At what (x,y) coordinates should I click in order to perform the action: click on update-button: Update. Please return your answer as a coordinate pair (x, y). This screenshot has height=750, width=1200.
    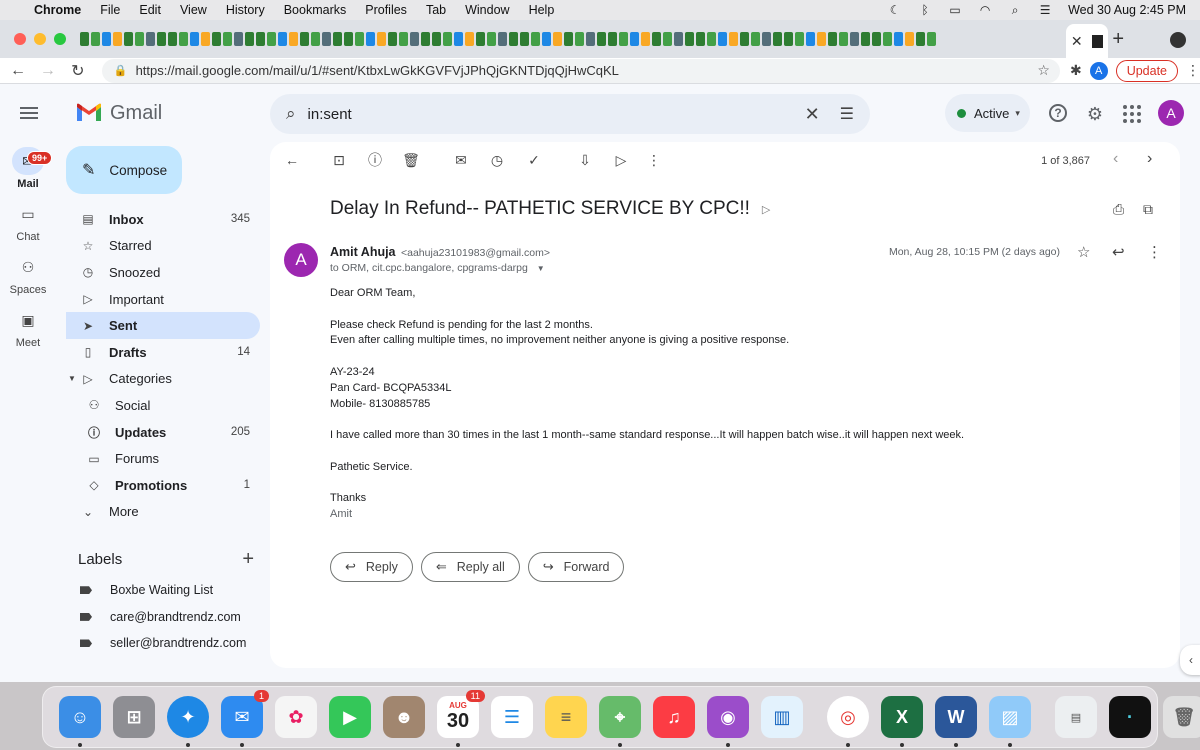
    Looking at the image, I should click on (1146, 70).